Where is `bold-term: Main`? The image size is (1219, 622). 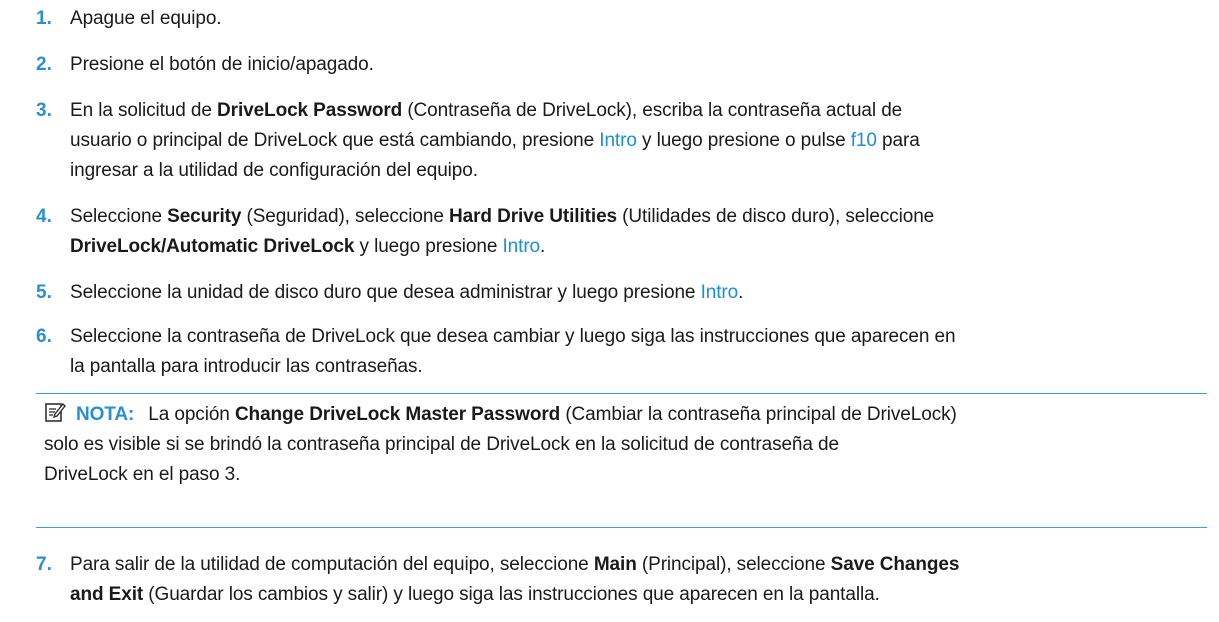
bold-term: Main is located at coordinates (615, 564).